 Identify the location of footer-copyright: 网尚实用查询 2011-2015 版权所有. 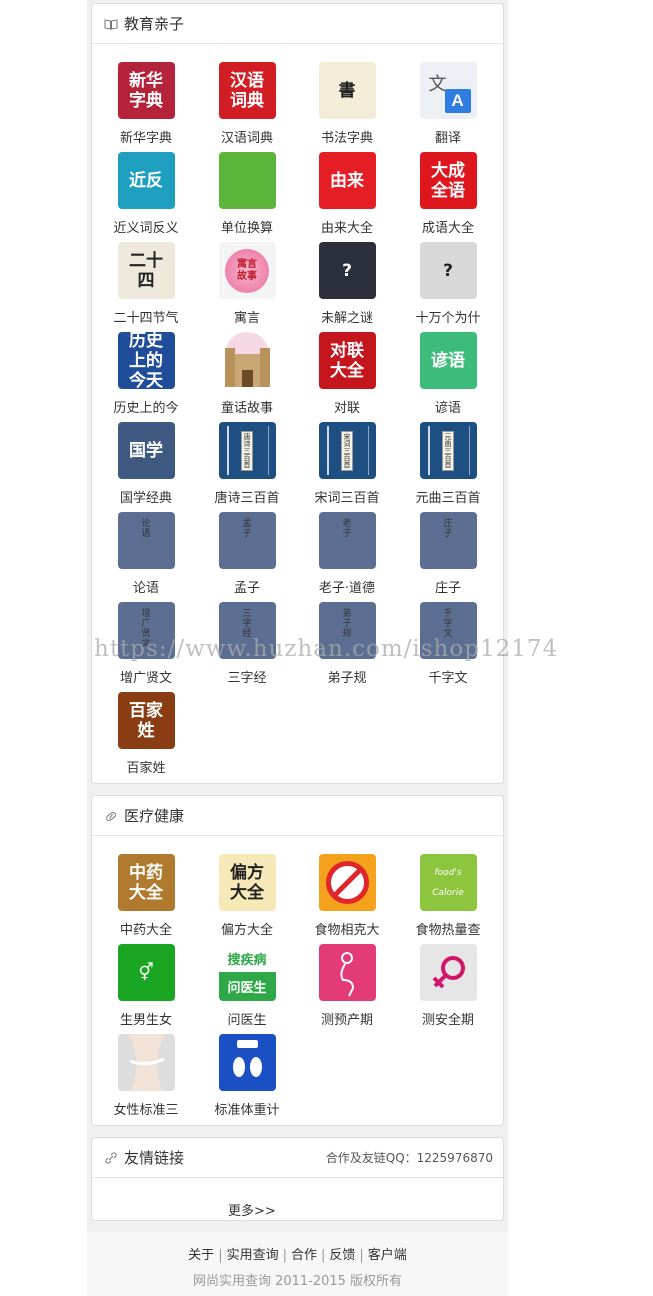
(297, 1281).